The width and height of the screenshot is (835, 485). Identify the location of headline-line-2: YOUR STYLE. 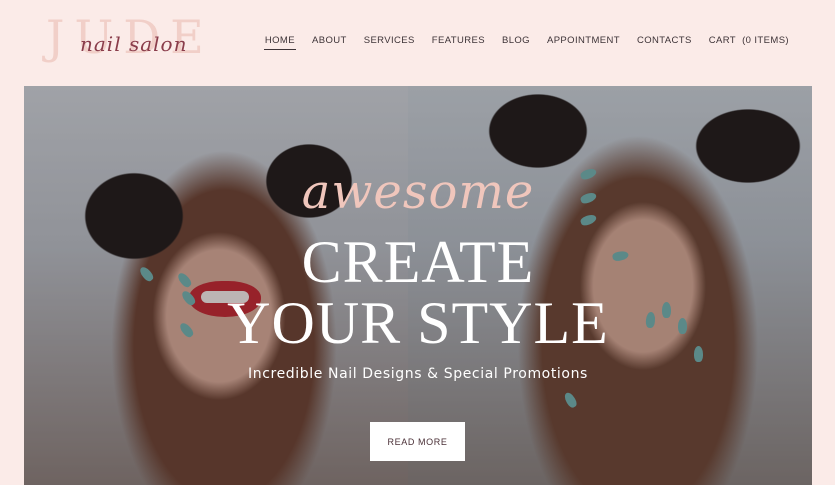
(418, 323).